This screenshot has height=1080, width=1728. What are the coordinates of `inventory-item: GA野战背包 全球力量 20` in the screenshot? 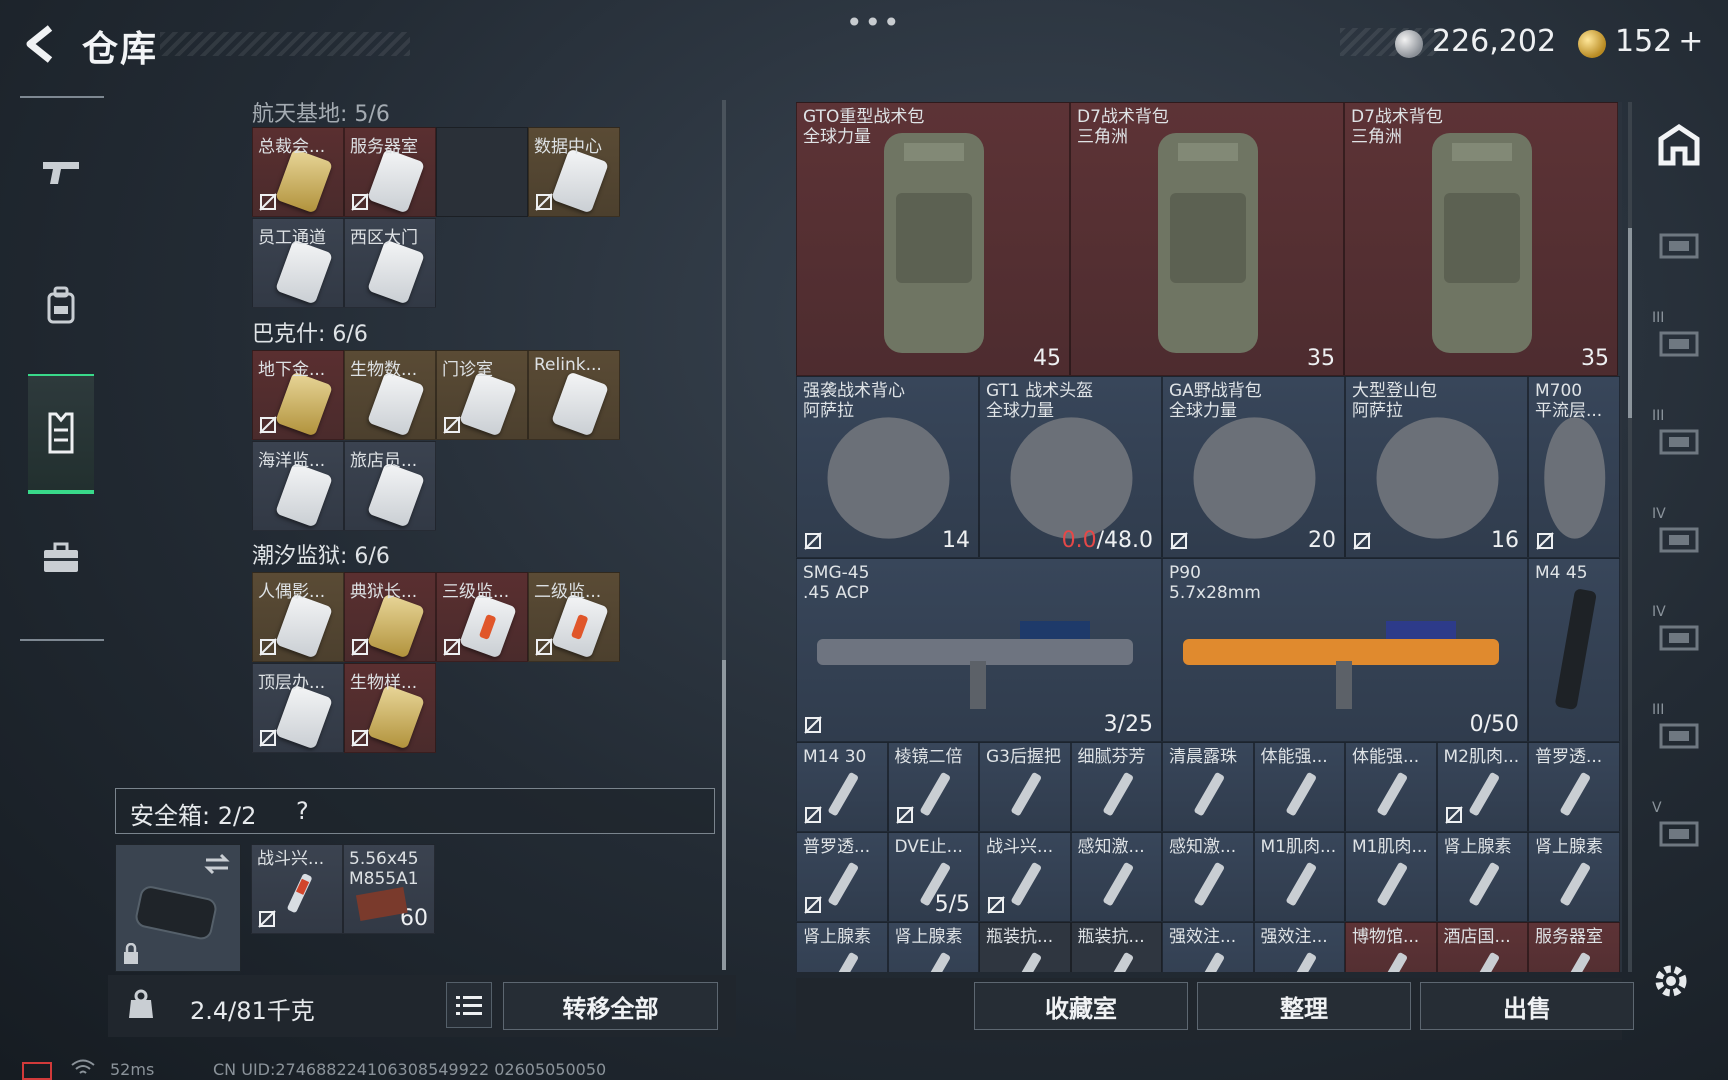 It's located at (1253, 467).